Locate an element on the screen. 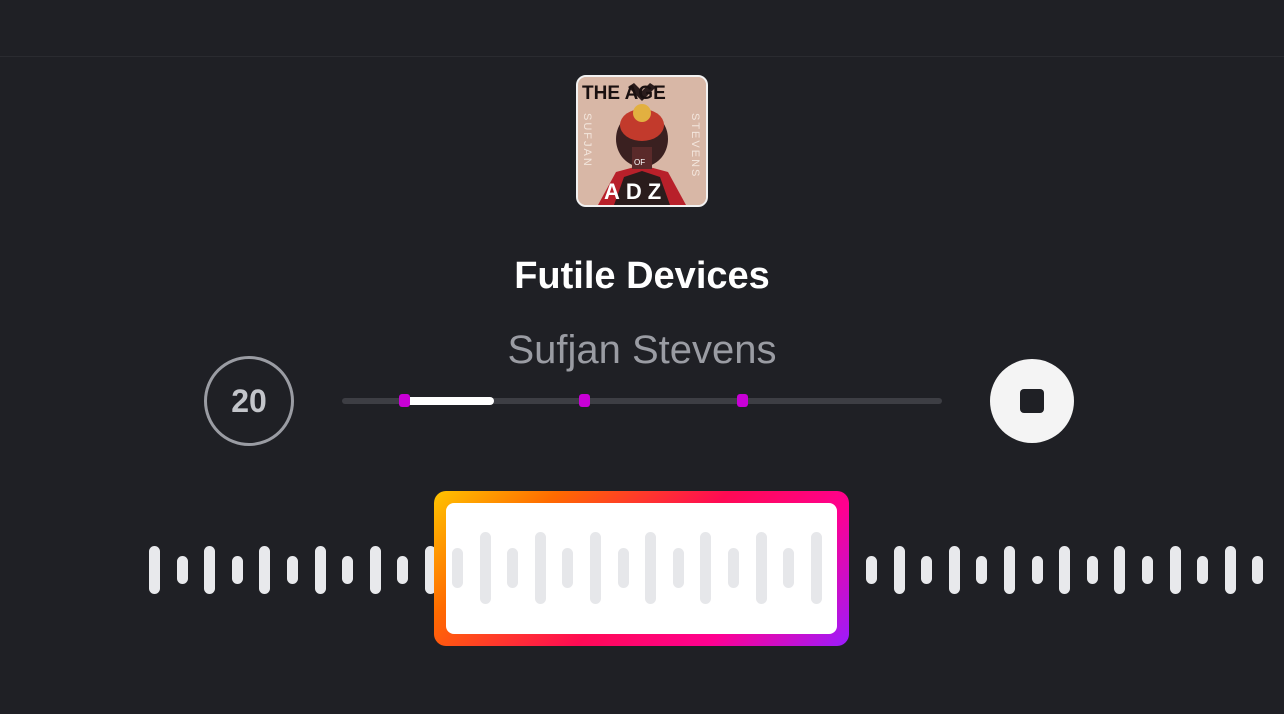  track-artist: Sufjan Stevens is located at coordinates (642, 350).